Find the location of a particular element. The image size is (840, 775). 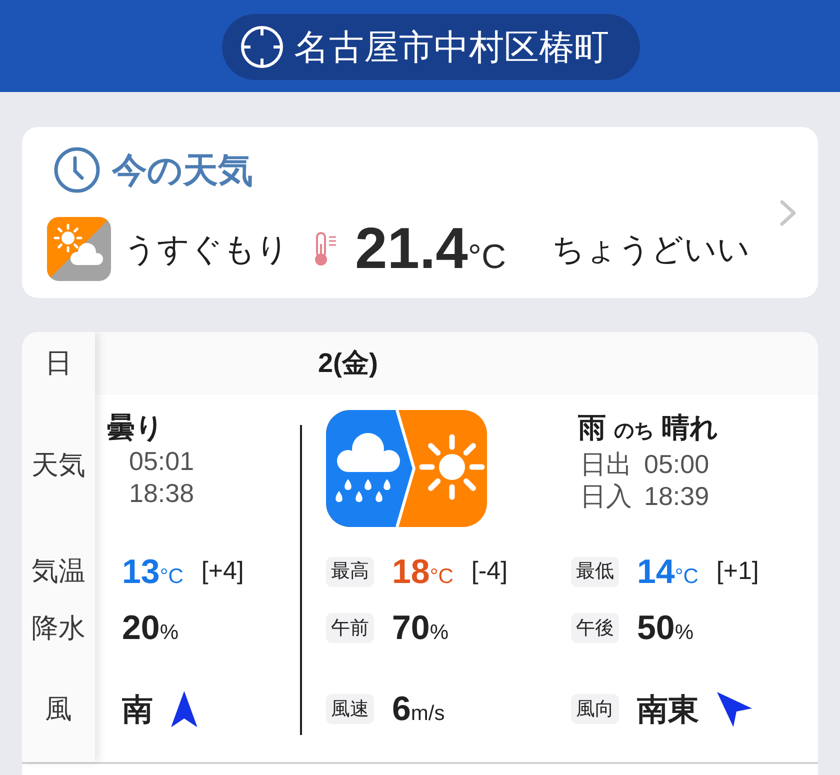

temperature-value: 14°C is located at coordinates (667, 571).